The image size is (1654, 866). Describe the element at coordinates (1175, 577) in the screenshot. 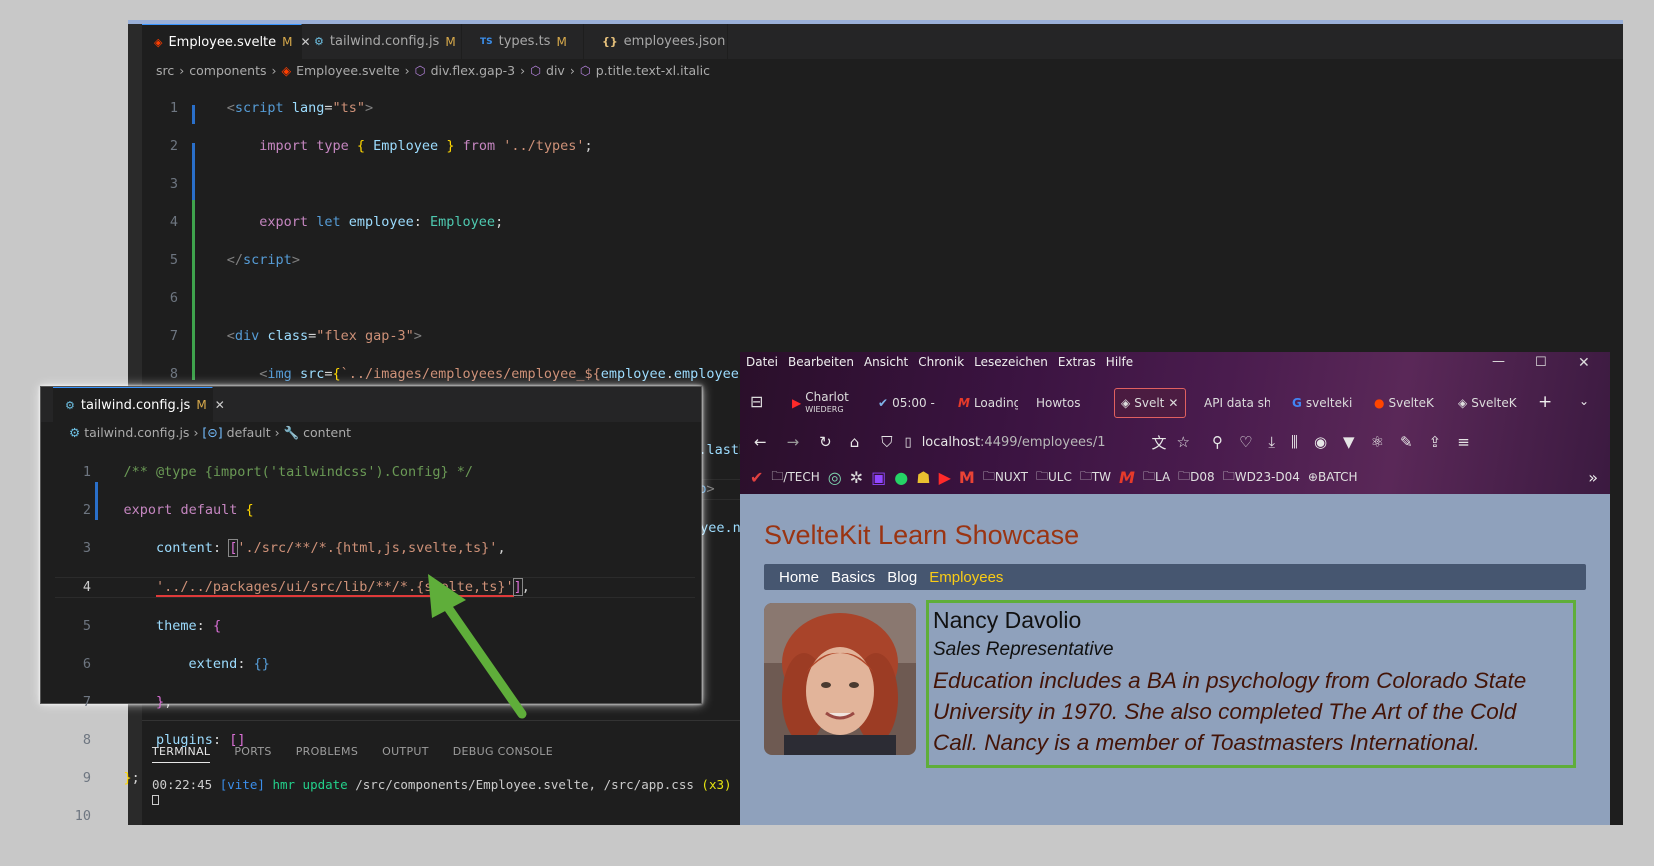

I see `site-nav: Home Basics Blog Employees` at that location.